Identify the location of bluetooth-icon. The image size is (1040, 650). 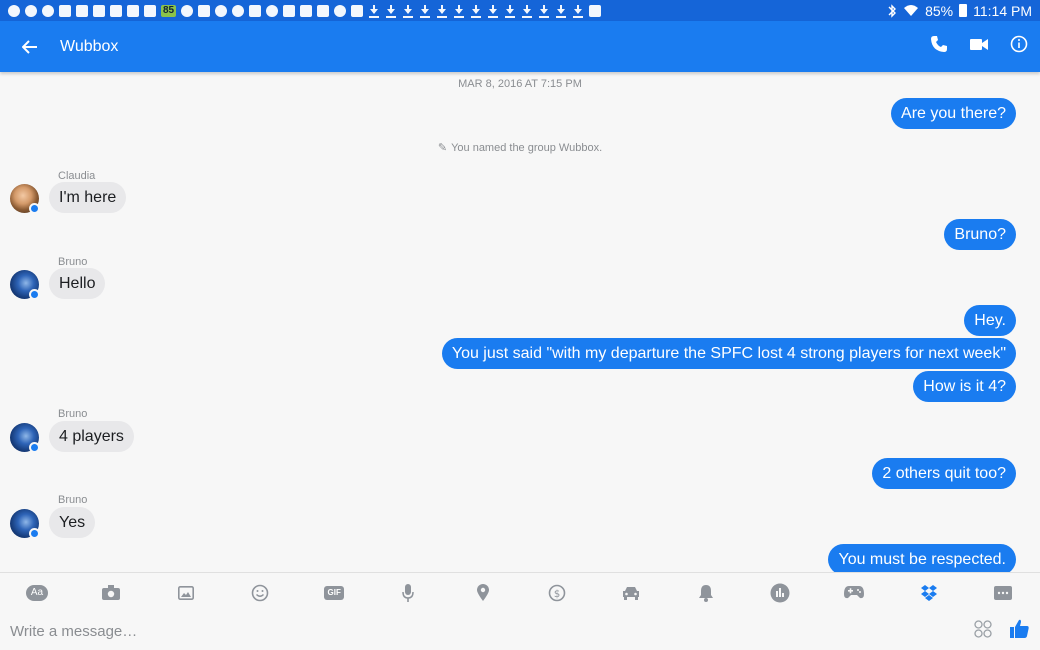
(892, 10).